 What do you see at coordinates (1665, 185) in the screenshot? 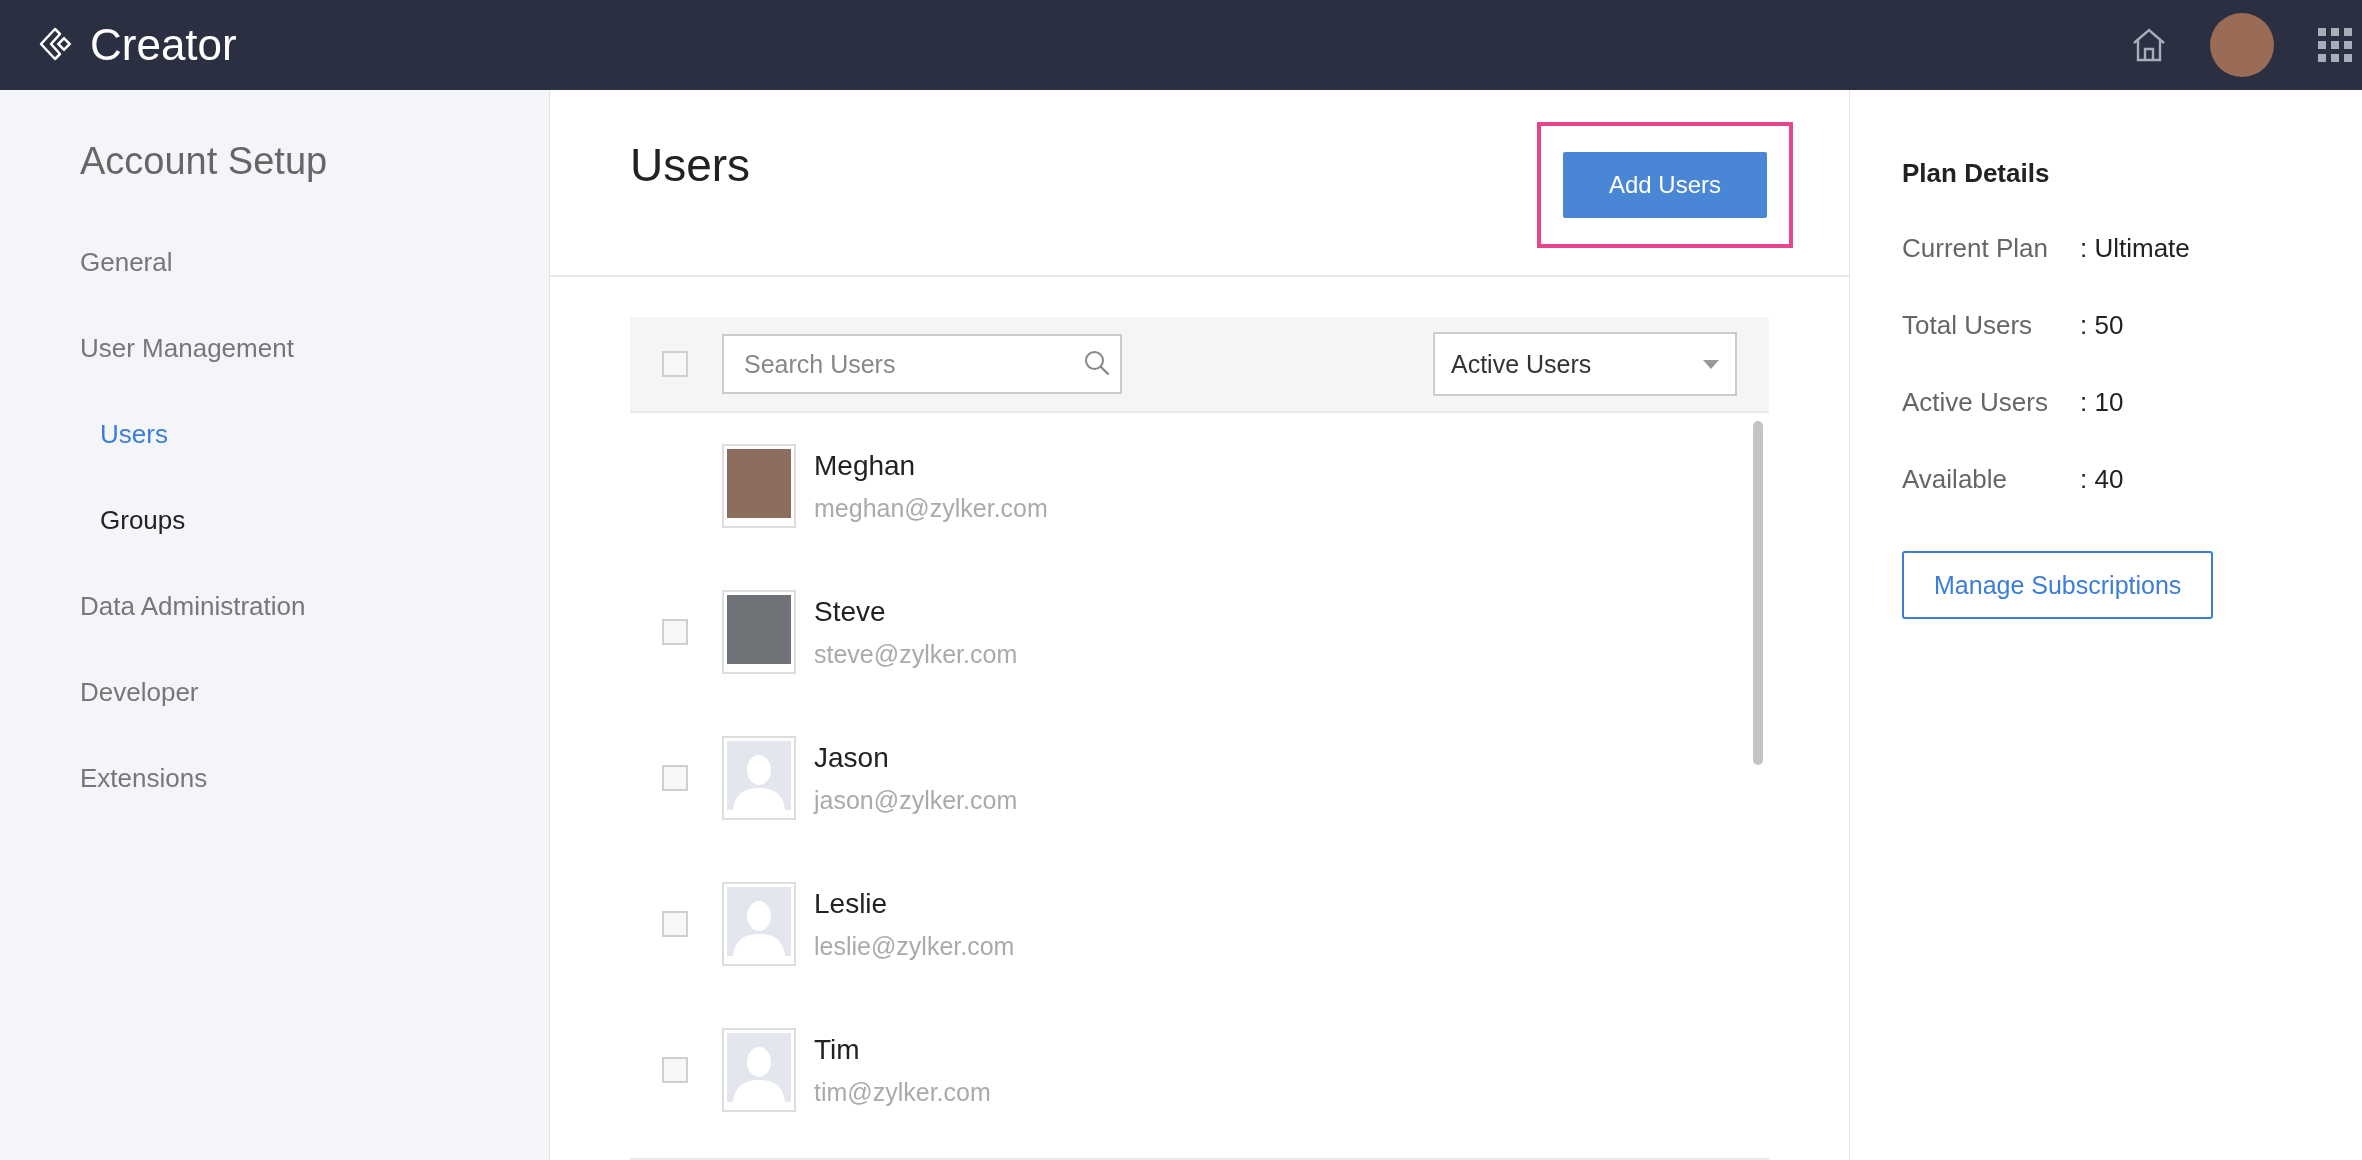
I see `add-users-button: Add Users` at bounding box center [1665, 185].